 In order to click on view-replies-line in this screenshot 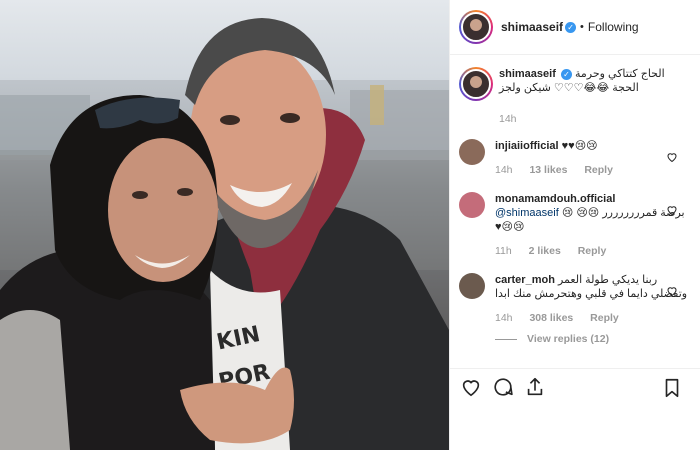, I will do `click(506, 339)`.